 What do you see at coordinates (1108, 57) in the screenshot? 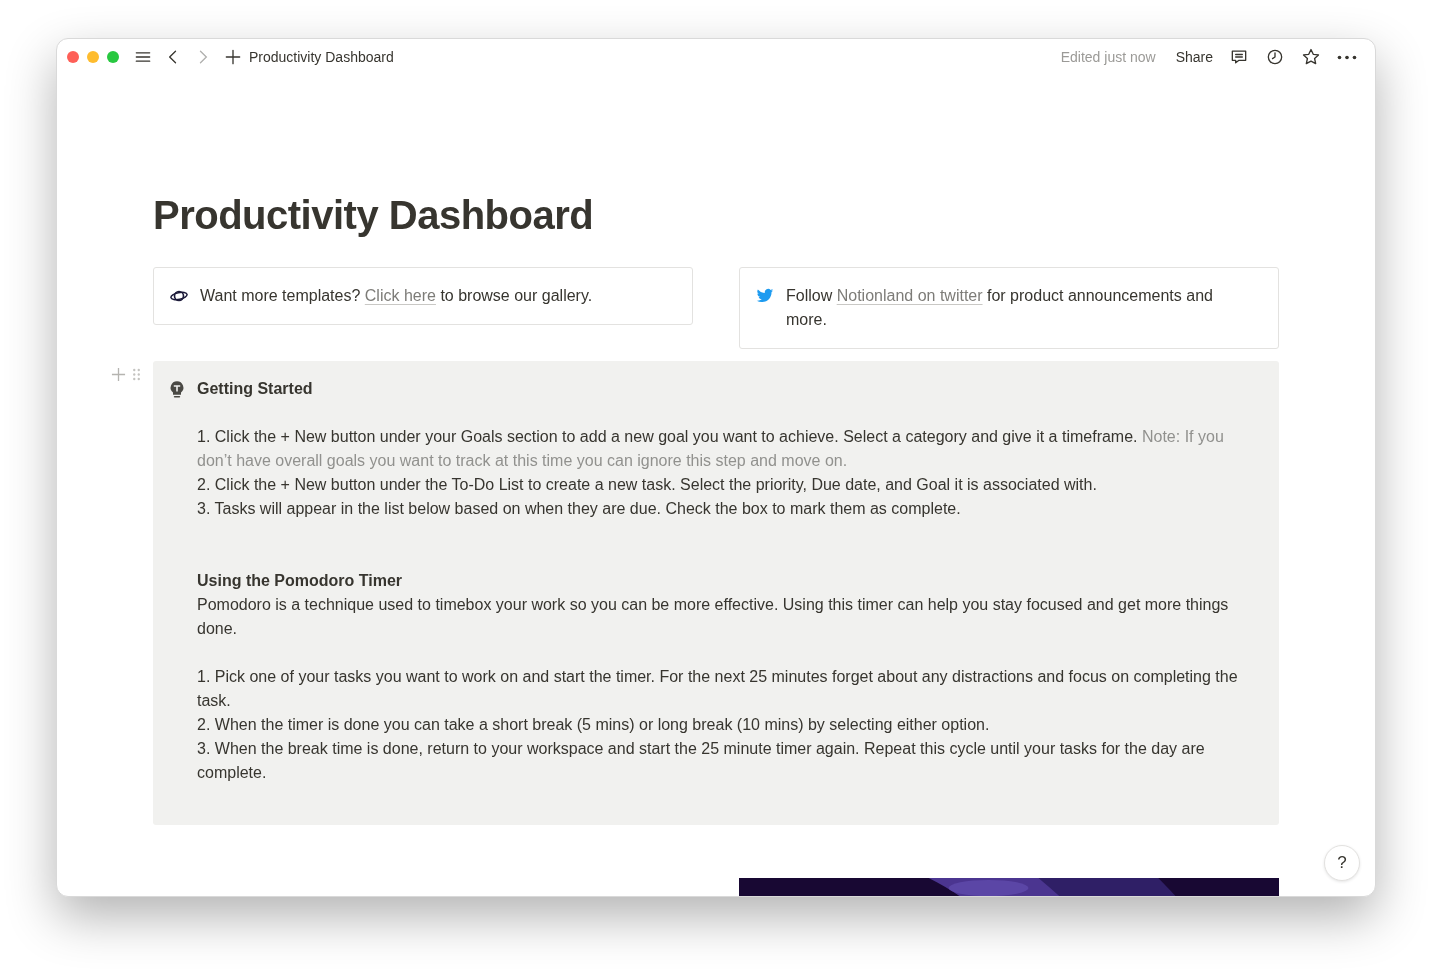
I see `edited-status: Edited just now` at bounding box center [1108, 57].